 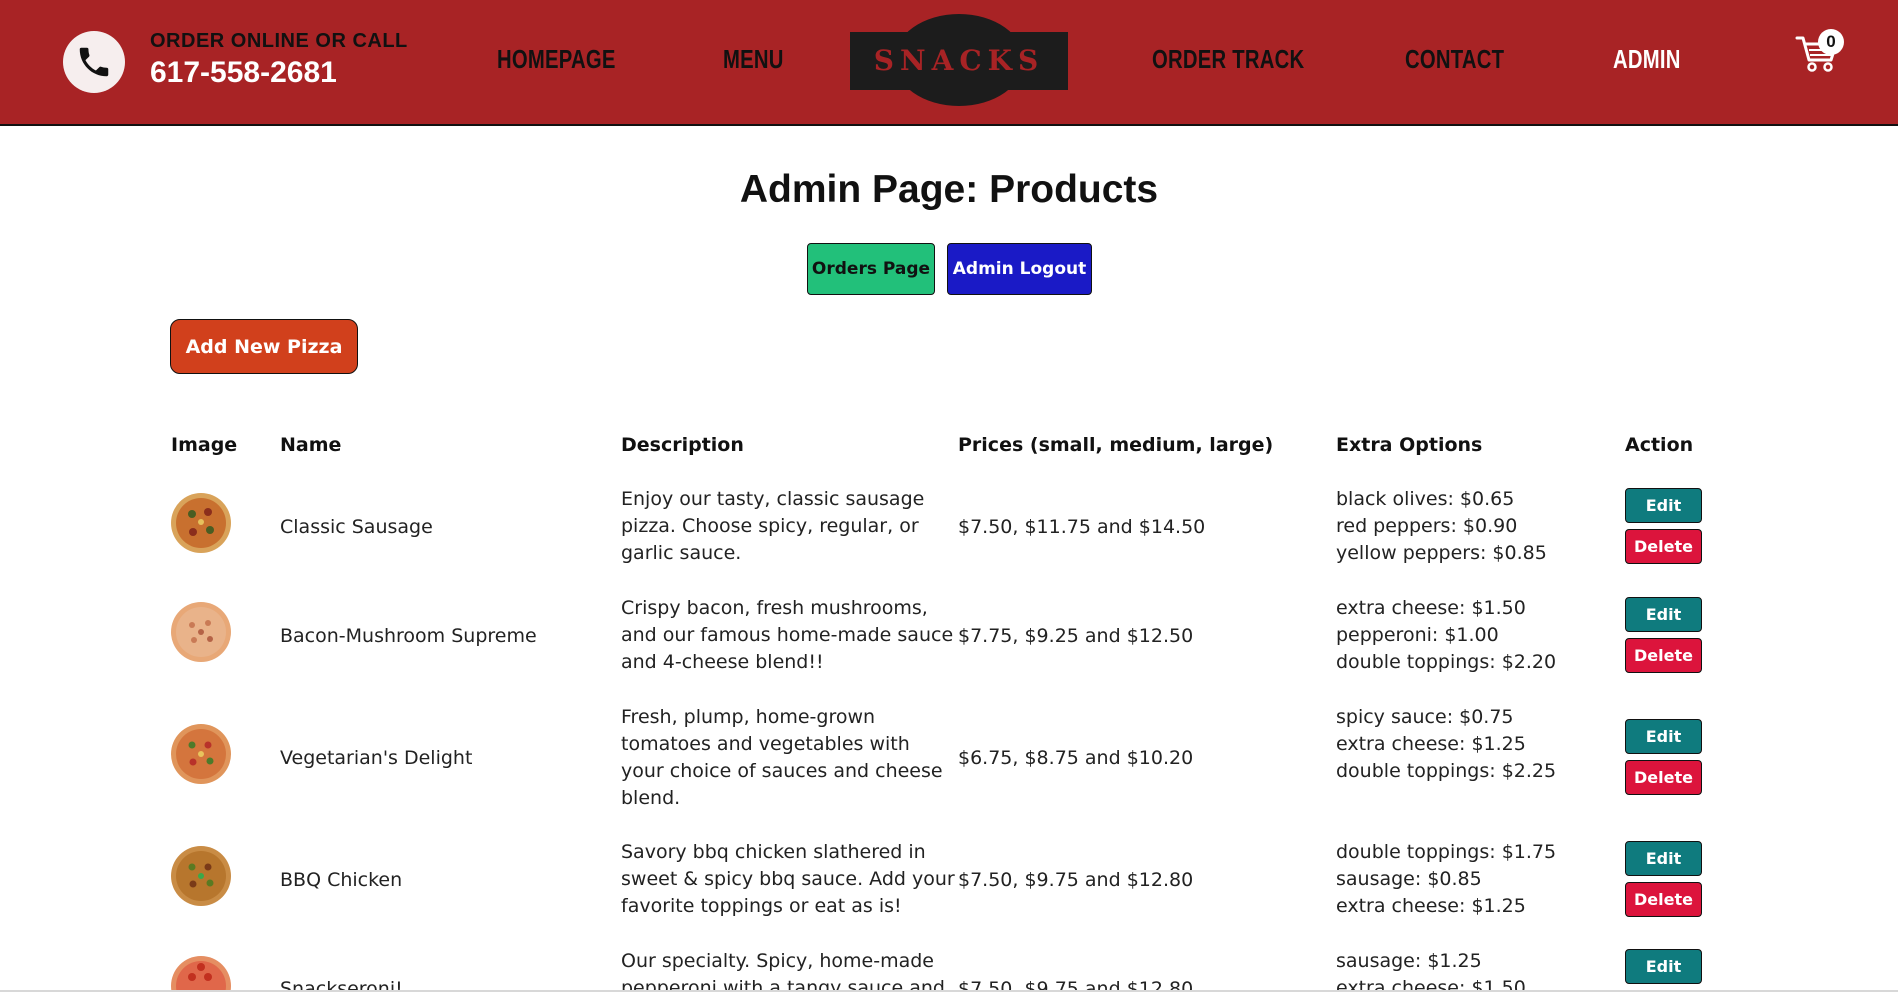 What do you see at coordinates (243, 72) in the screenshot?
I see `phone-number: 617-558-2681` at bounding box center [243, 72].